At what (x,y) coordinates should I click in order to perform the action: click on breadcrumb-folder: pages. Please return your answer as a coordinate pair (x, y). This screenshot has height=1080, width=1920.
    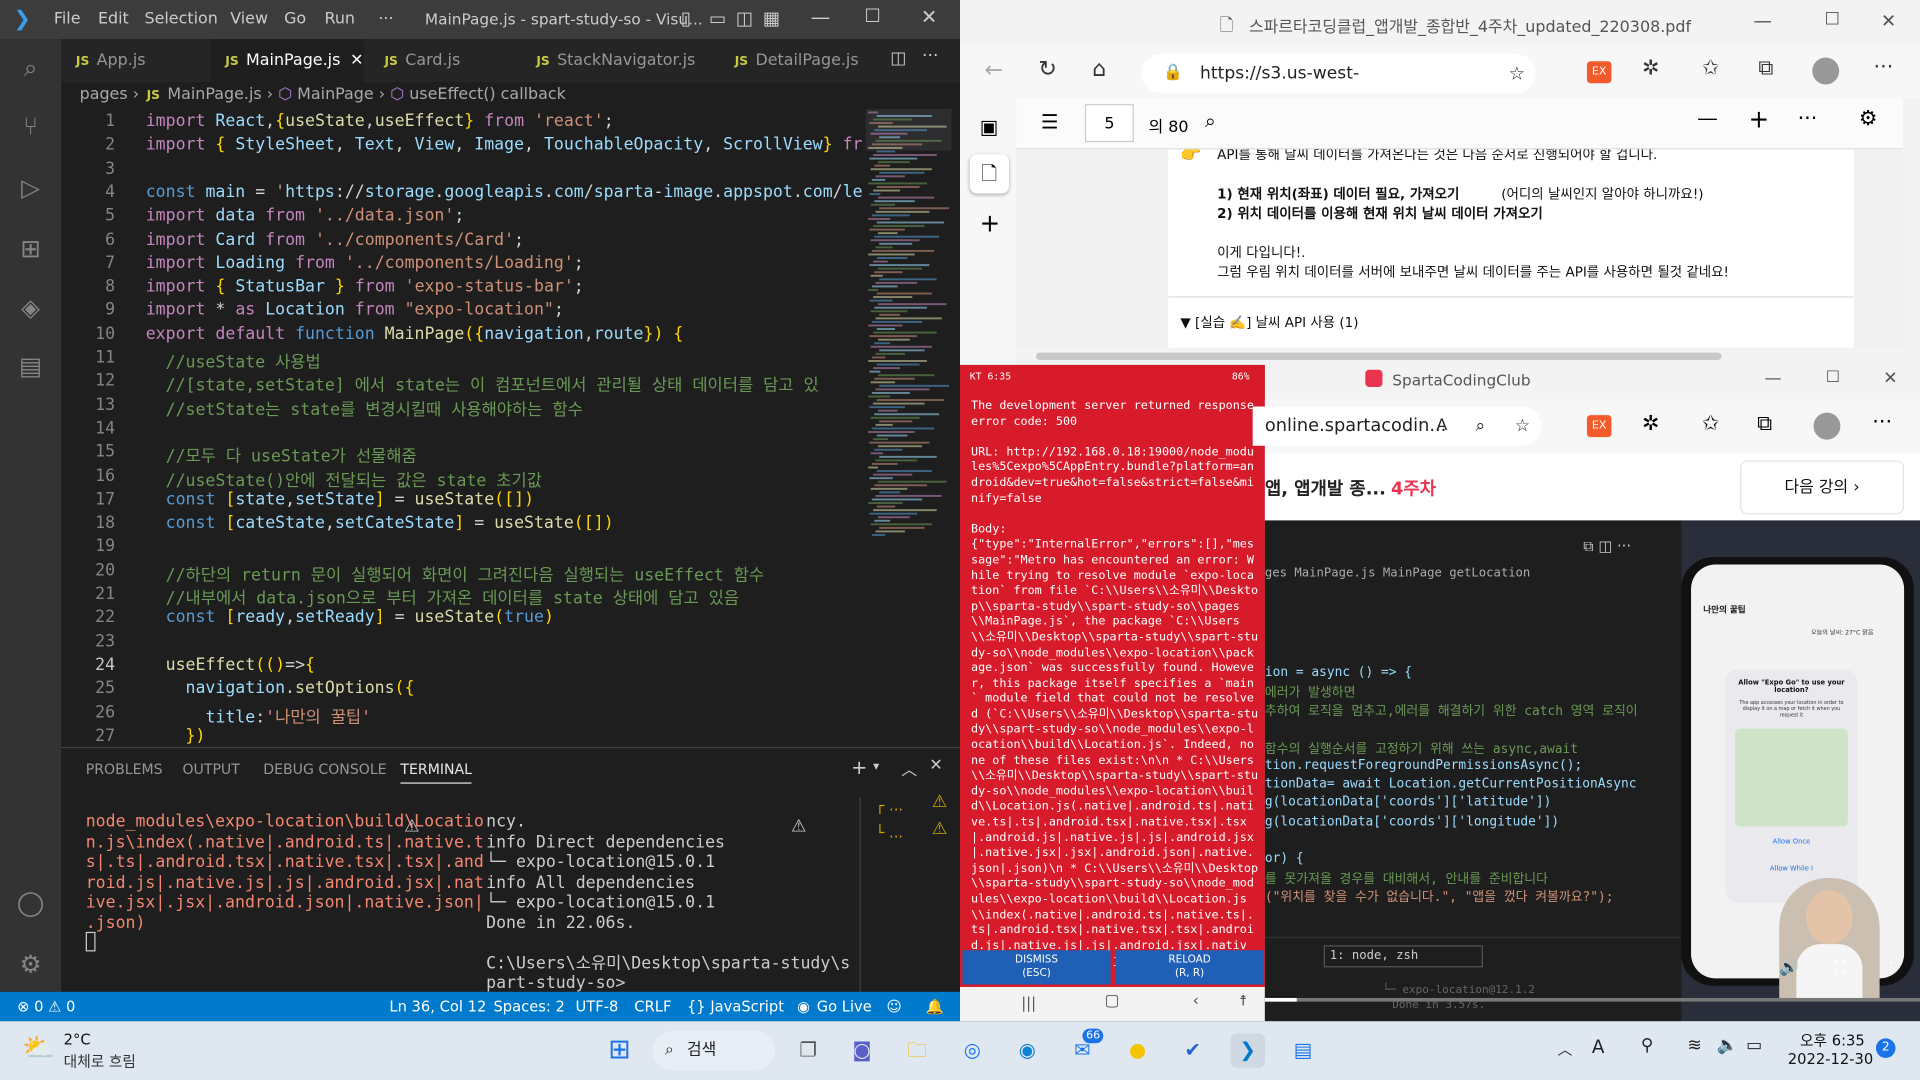
    Looking at the image, I should click on (104, 95).